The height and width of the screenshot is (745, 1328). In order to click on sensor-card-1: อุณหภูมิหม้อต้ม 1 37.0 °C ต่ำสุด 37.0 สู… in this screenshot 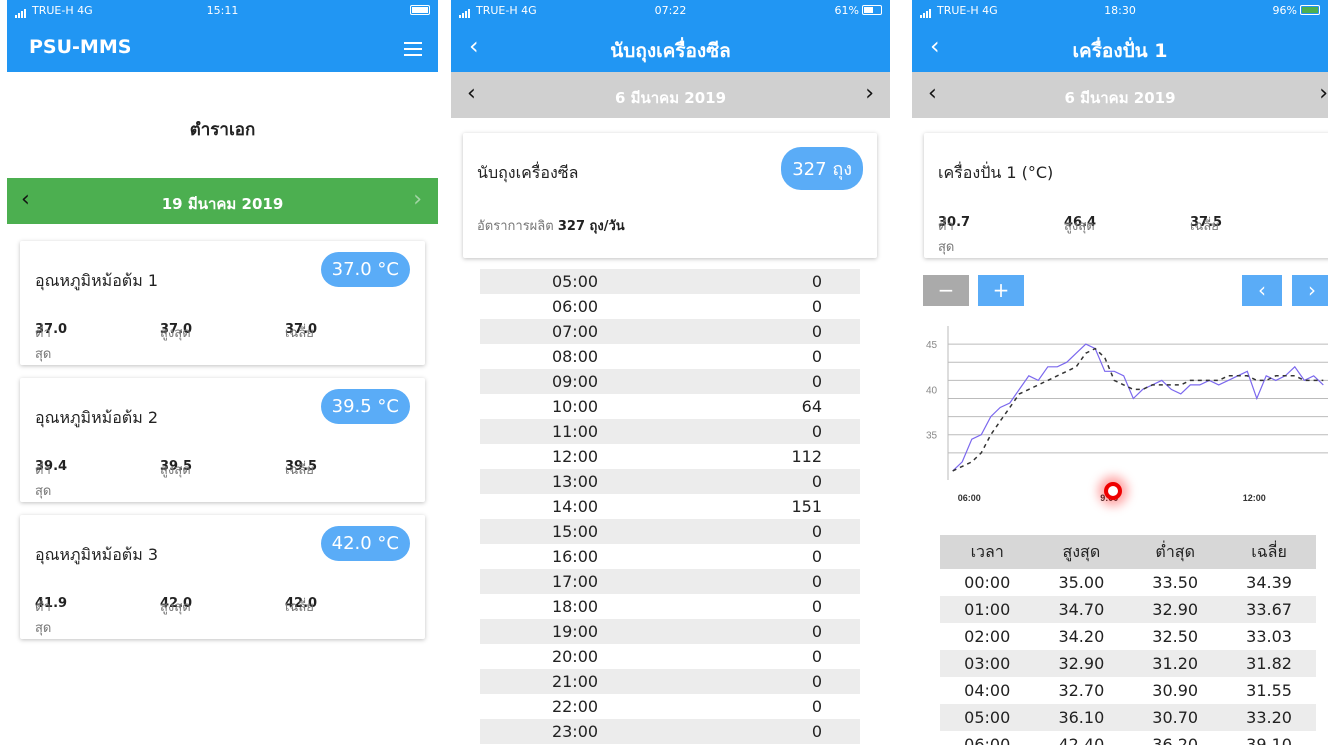, I will do `click(222, 303)`.